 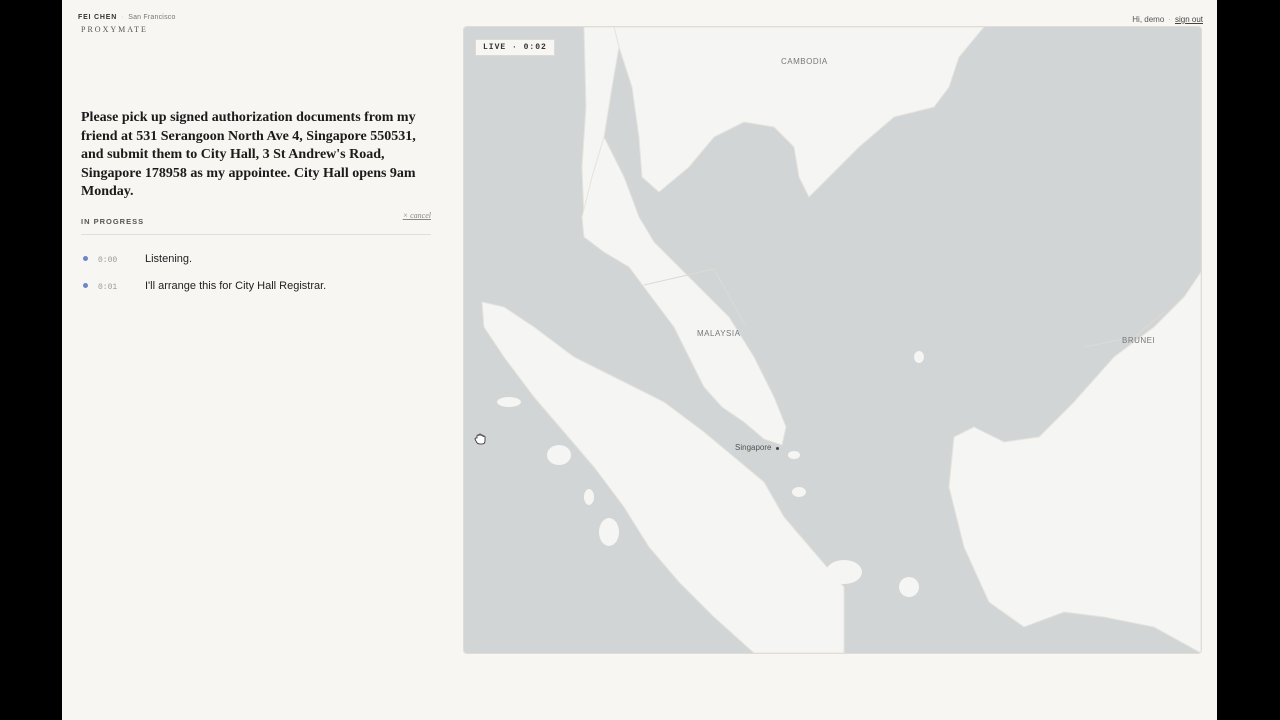 I want to click on singapore-marker-icon, so click(x=777, y=448).